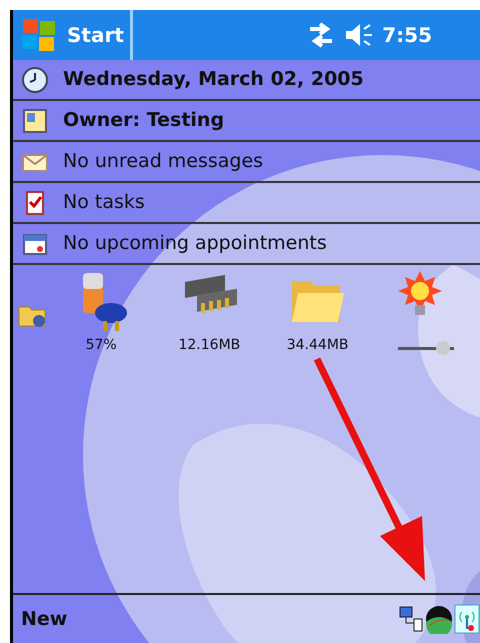 This screenshot has height=643, width=480. Describe the element at coordinates (359, 35) in the screenshot. I see `volume-icon` at that location.